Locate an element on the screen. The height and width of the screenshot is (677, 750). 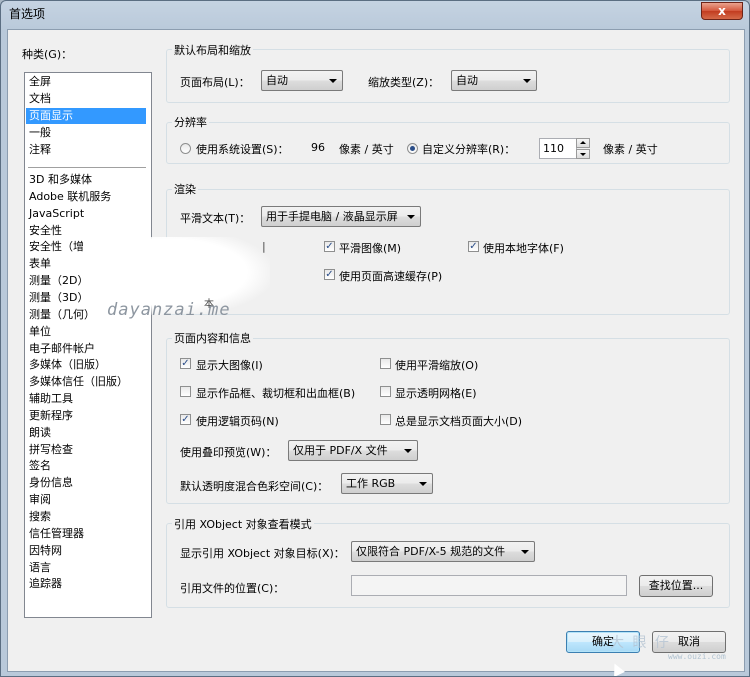
page-size-checkbox is located at coordinates (385, 419).